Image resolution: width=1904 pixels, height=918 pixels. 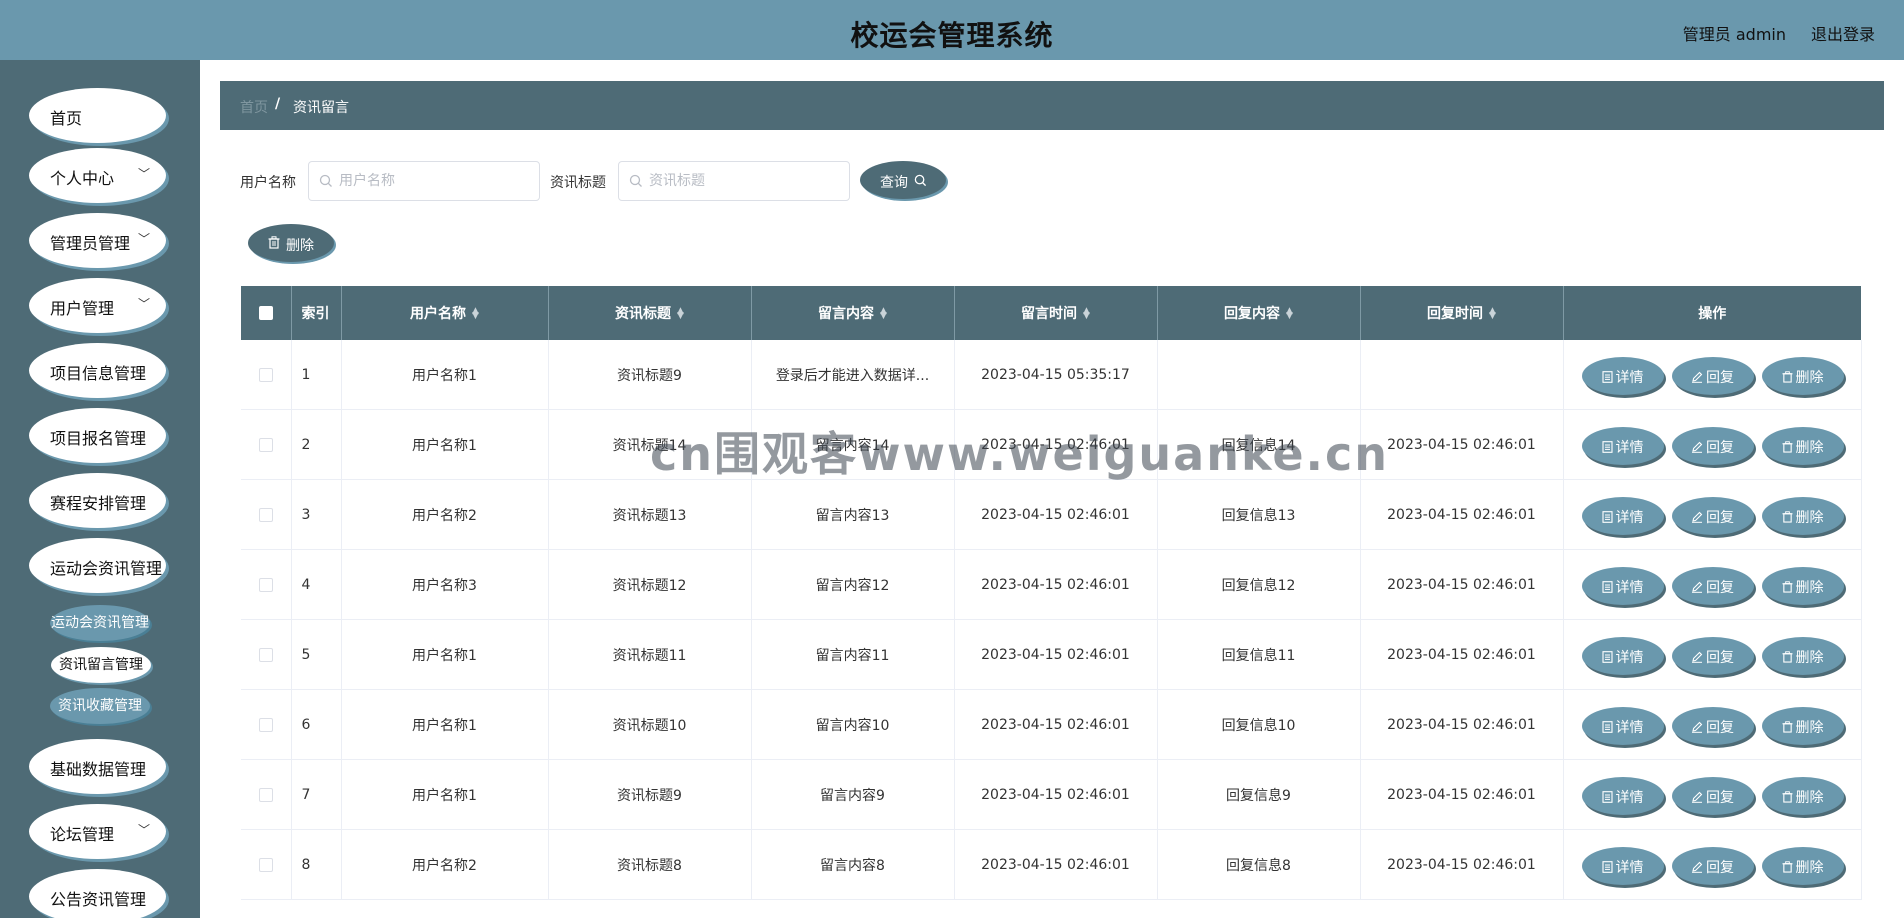 What do you see at coordinates (101, 665) in the screenshot?
I see `subitem-news-comments: 资讯留言管理` at bounding box center [101, 665].